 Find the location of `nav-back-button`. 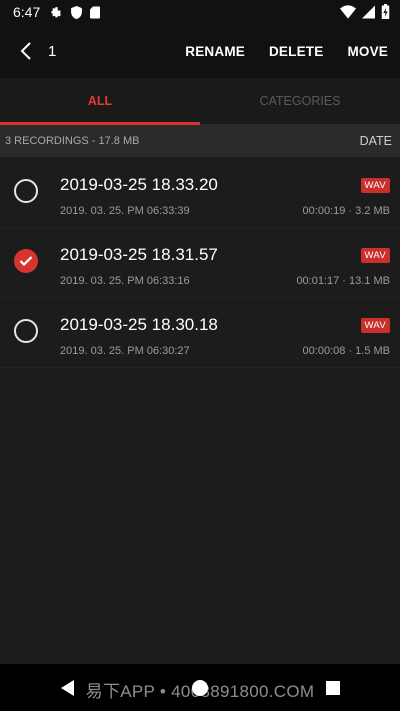

nav-back-button is located at coordinates (67, 688).